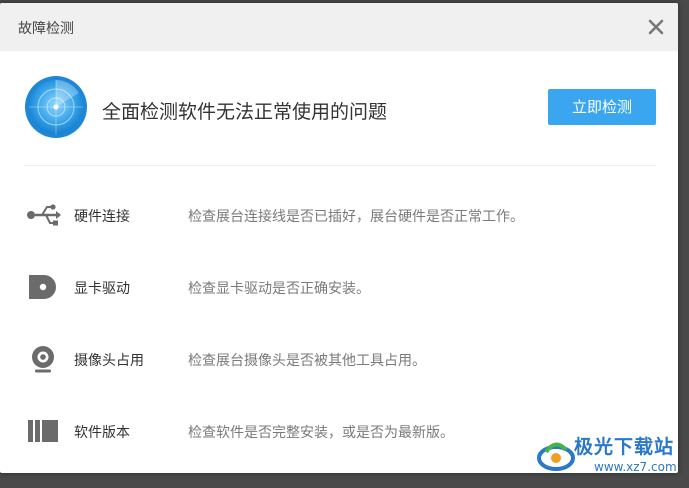 The width and height of the screenshot is (689, 488). Describe the element at coordinates (102, 433) in the screenshot. I see `check-name: 软件版本` at that location.